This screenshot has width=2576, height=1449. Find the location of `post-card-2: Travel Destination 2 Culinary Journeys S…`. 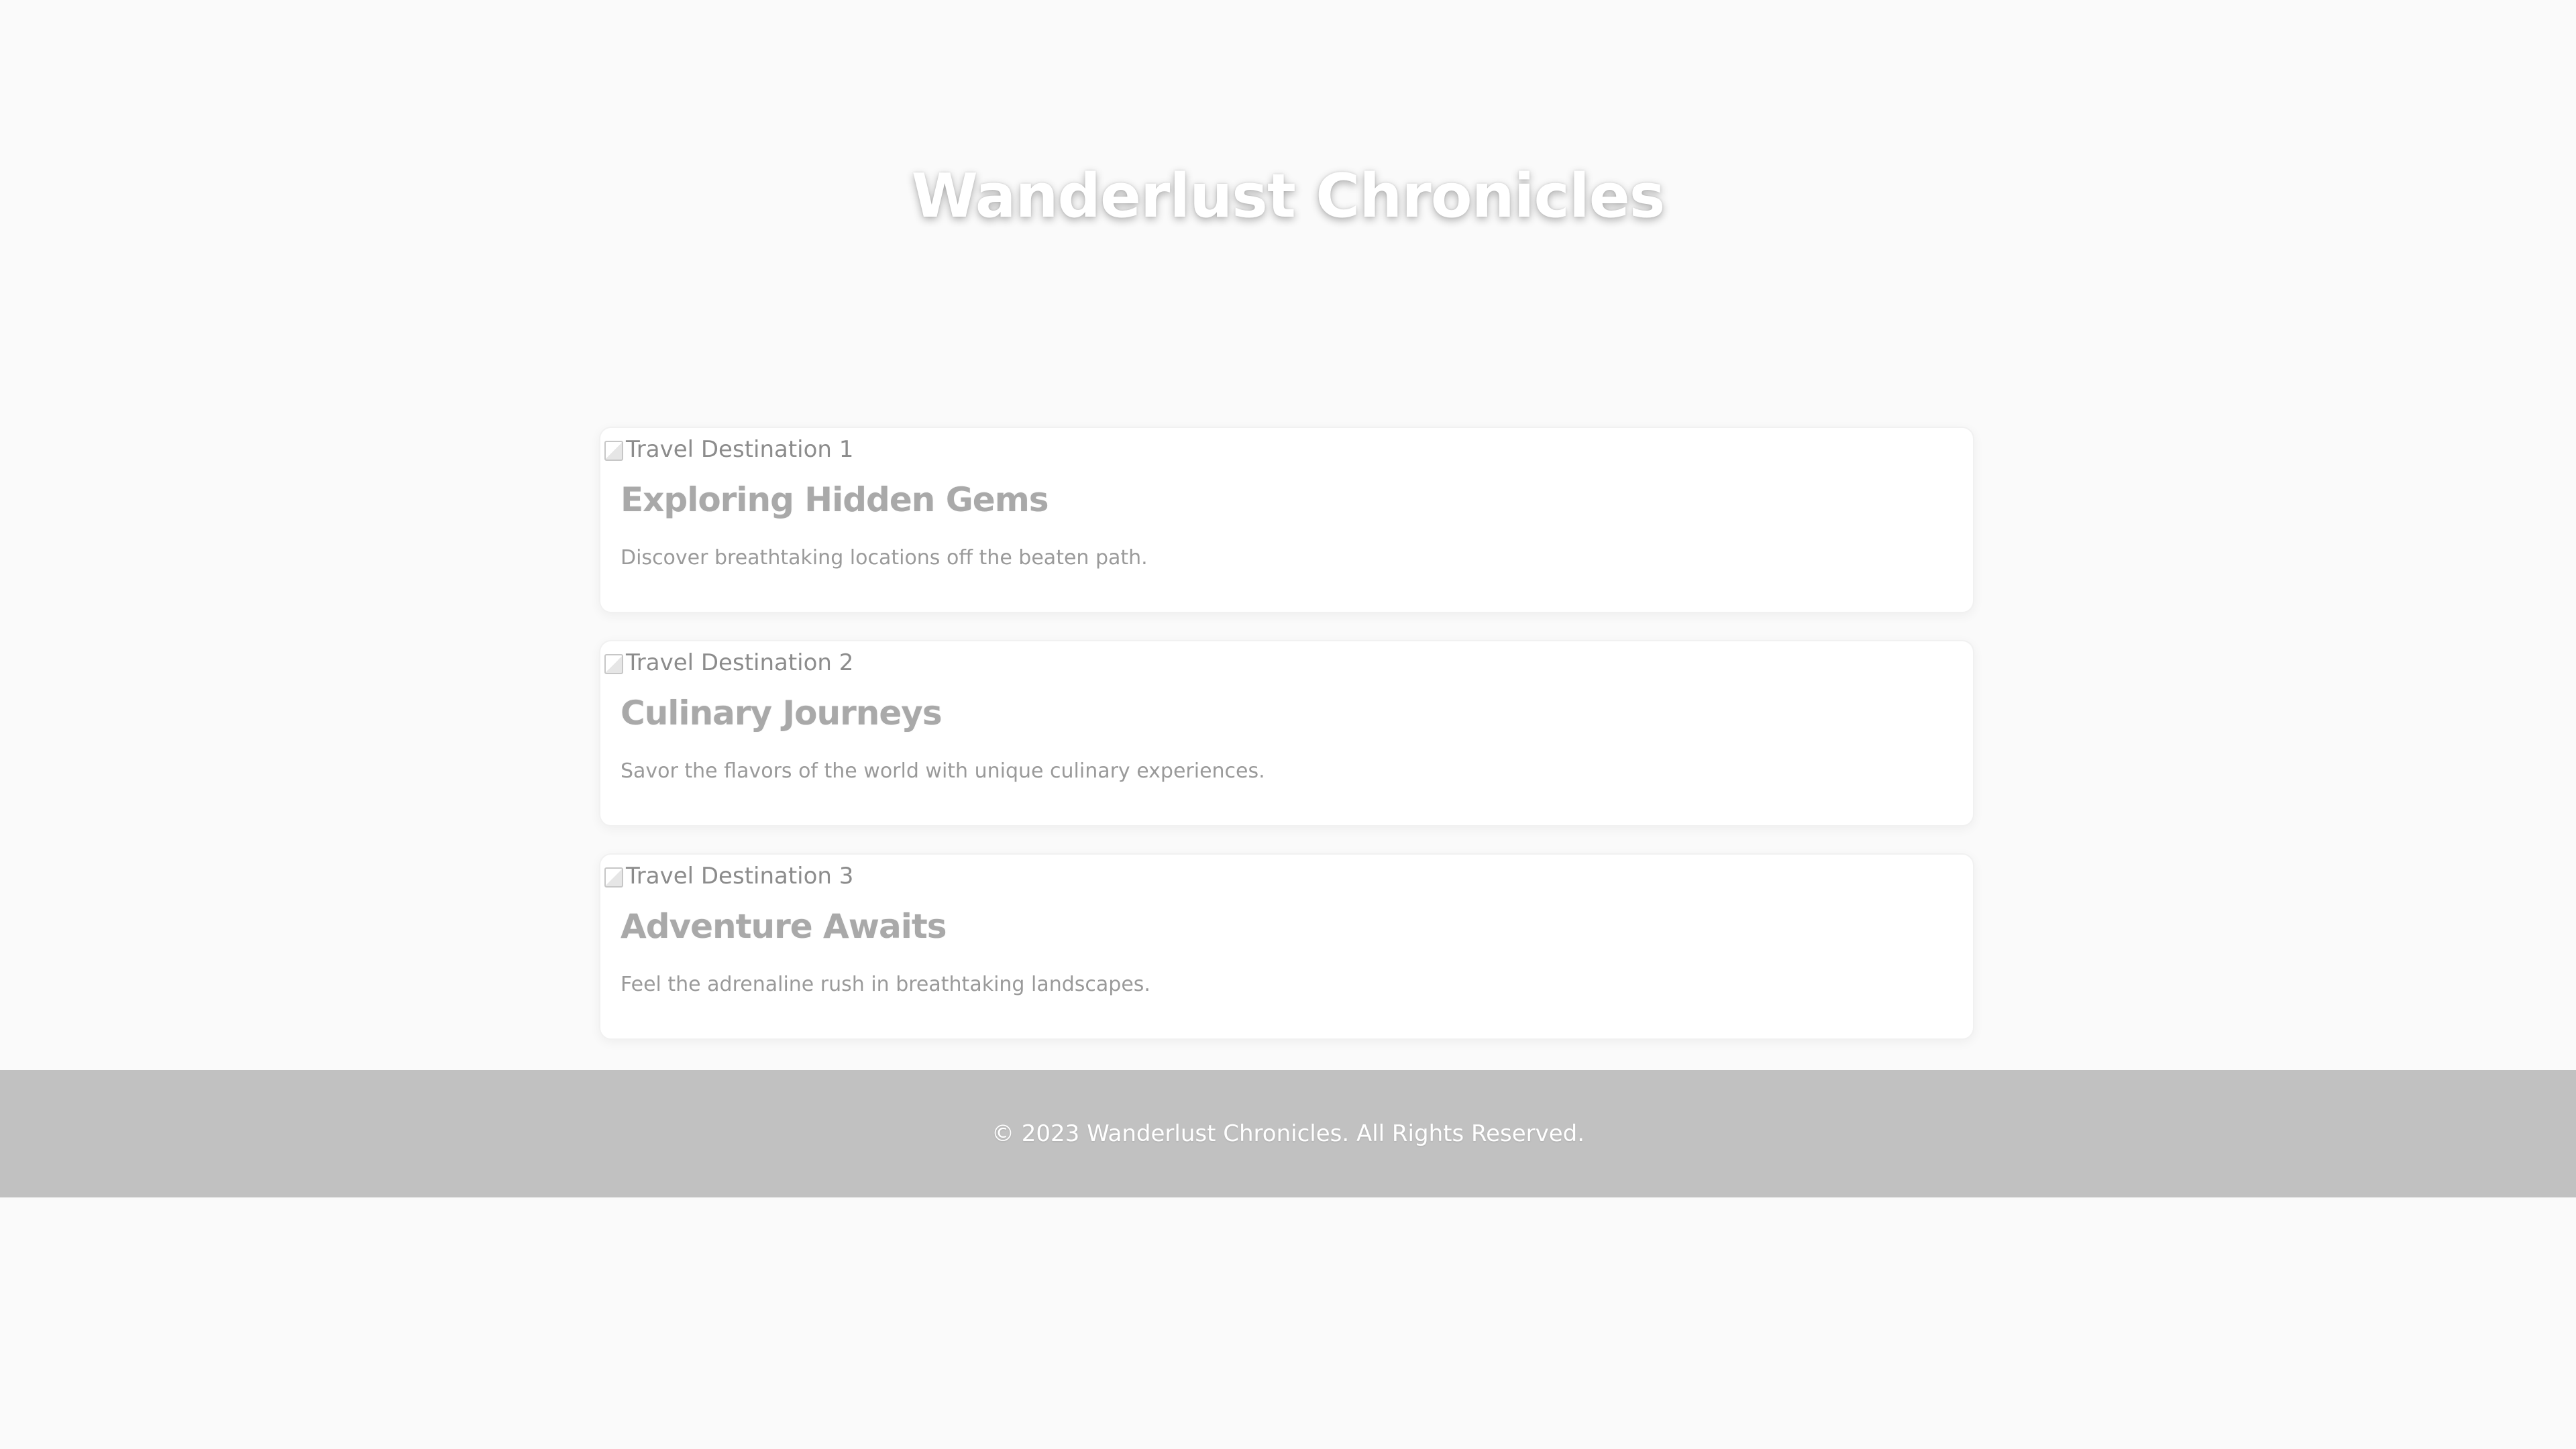

post-card-2: Travel Destination 2 Culinary Journeys S… is located at coordinates (1286, 733).